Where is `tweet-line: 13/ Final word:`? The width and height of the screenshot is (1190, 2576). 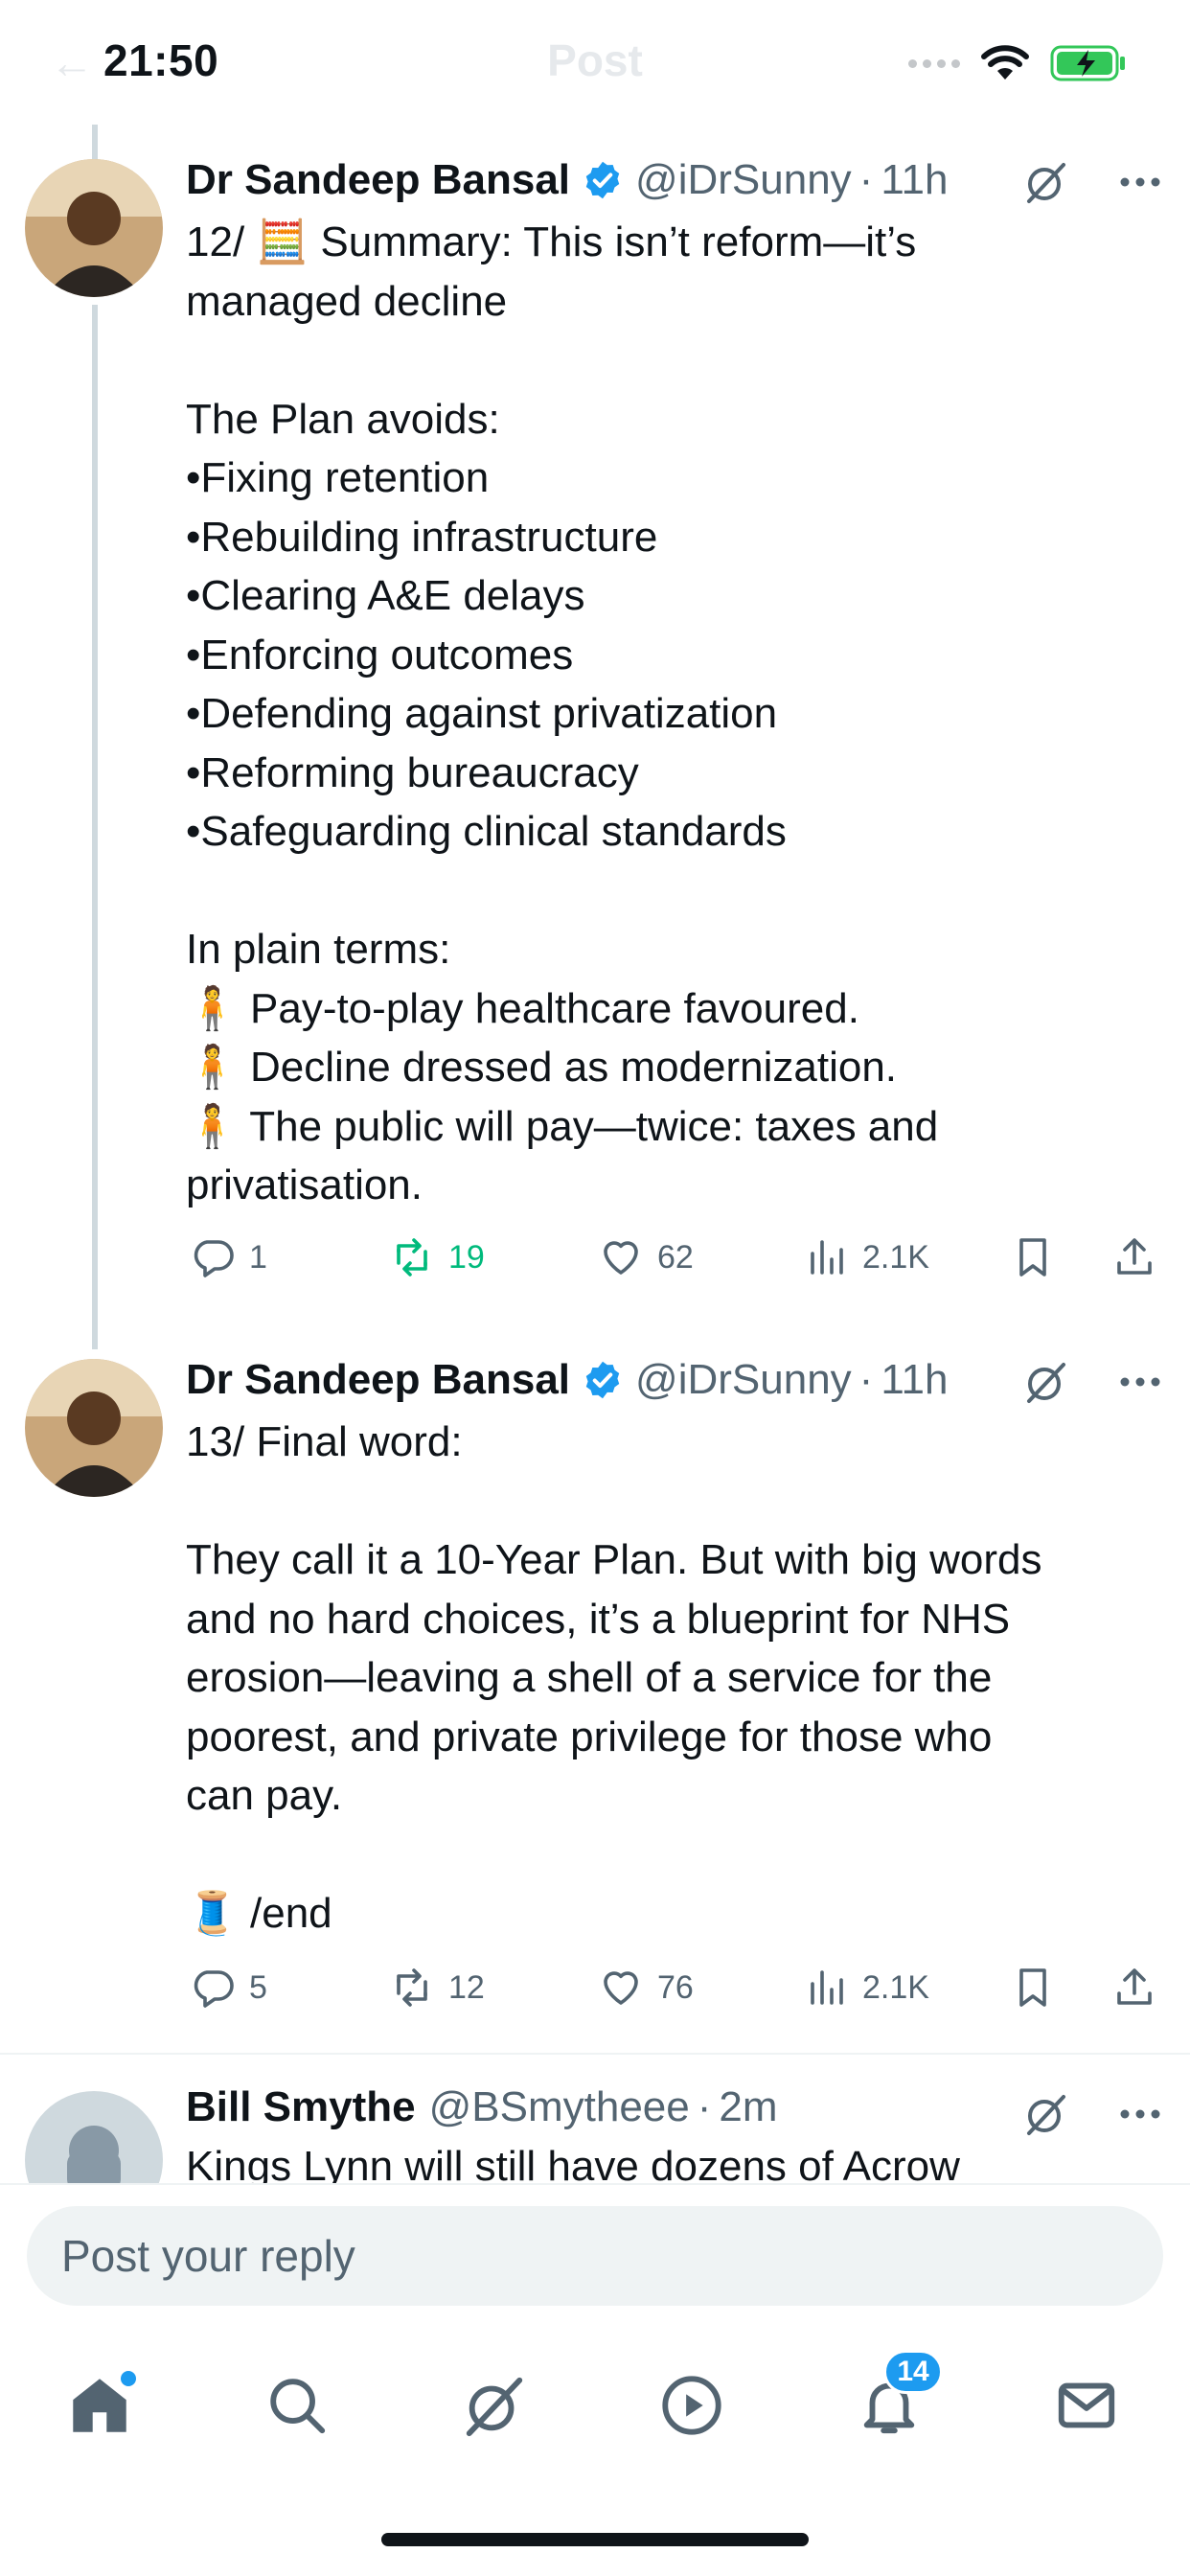 tweet-line: 13/ Final word: is located at coordinates (325, 1441).